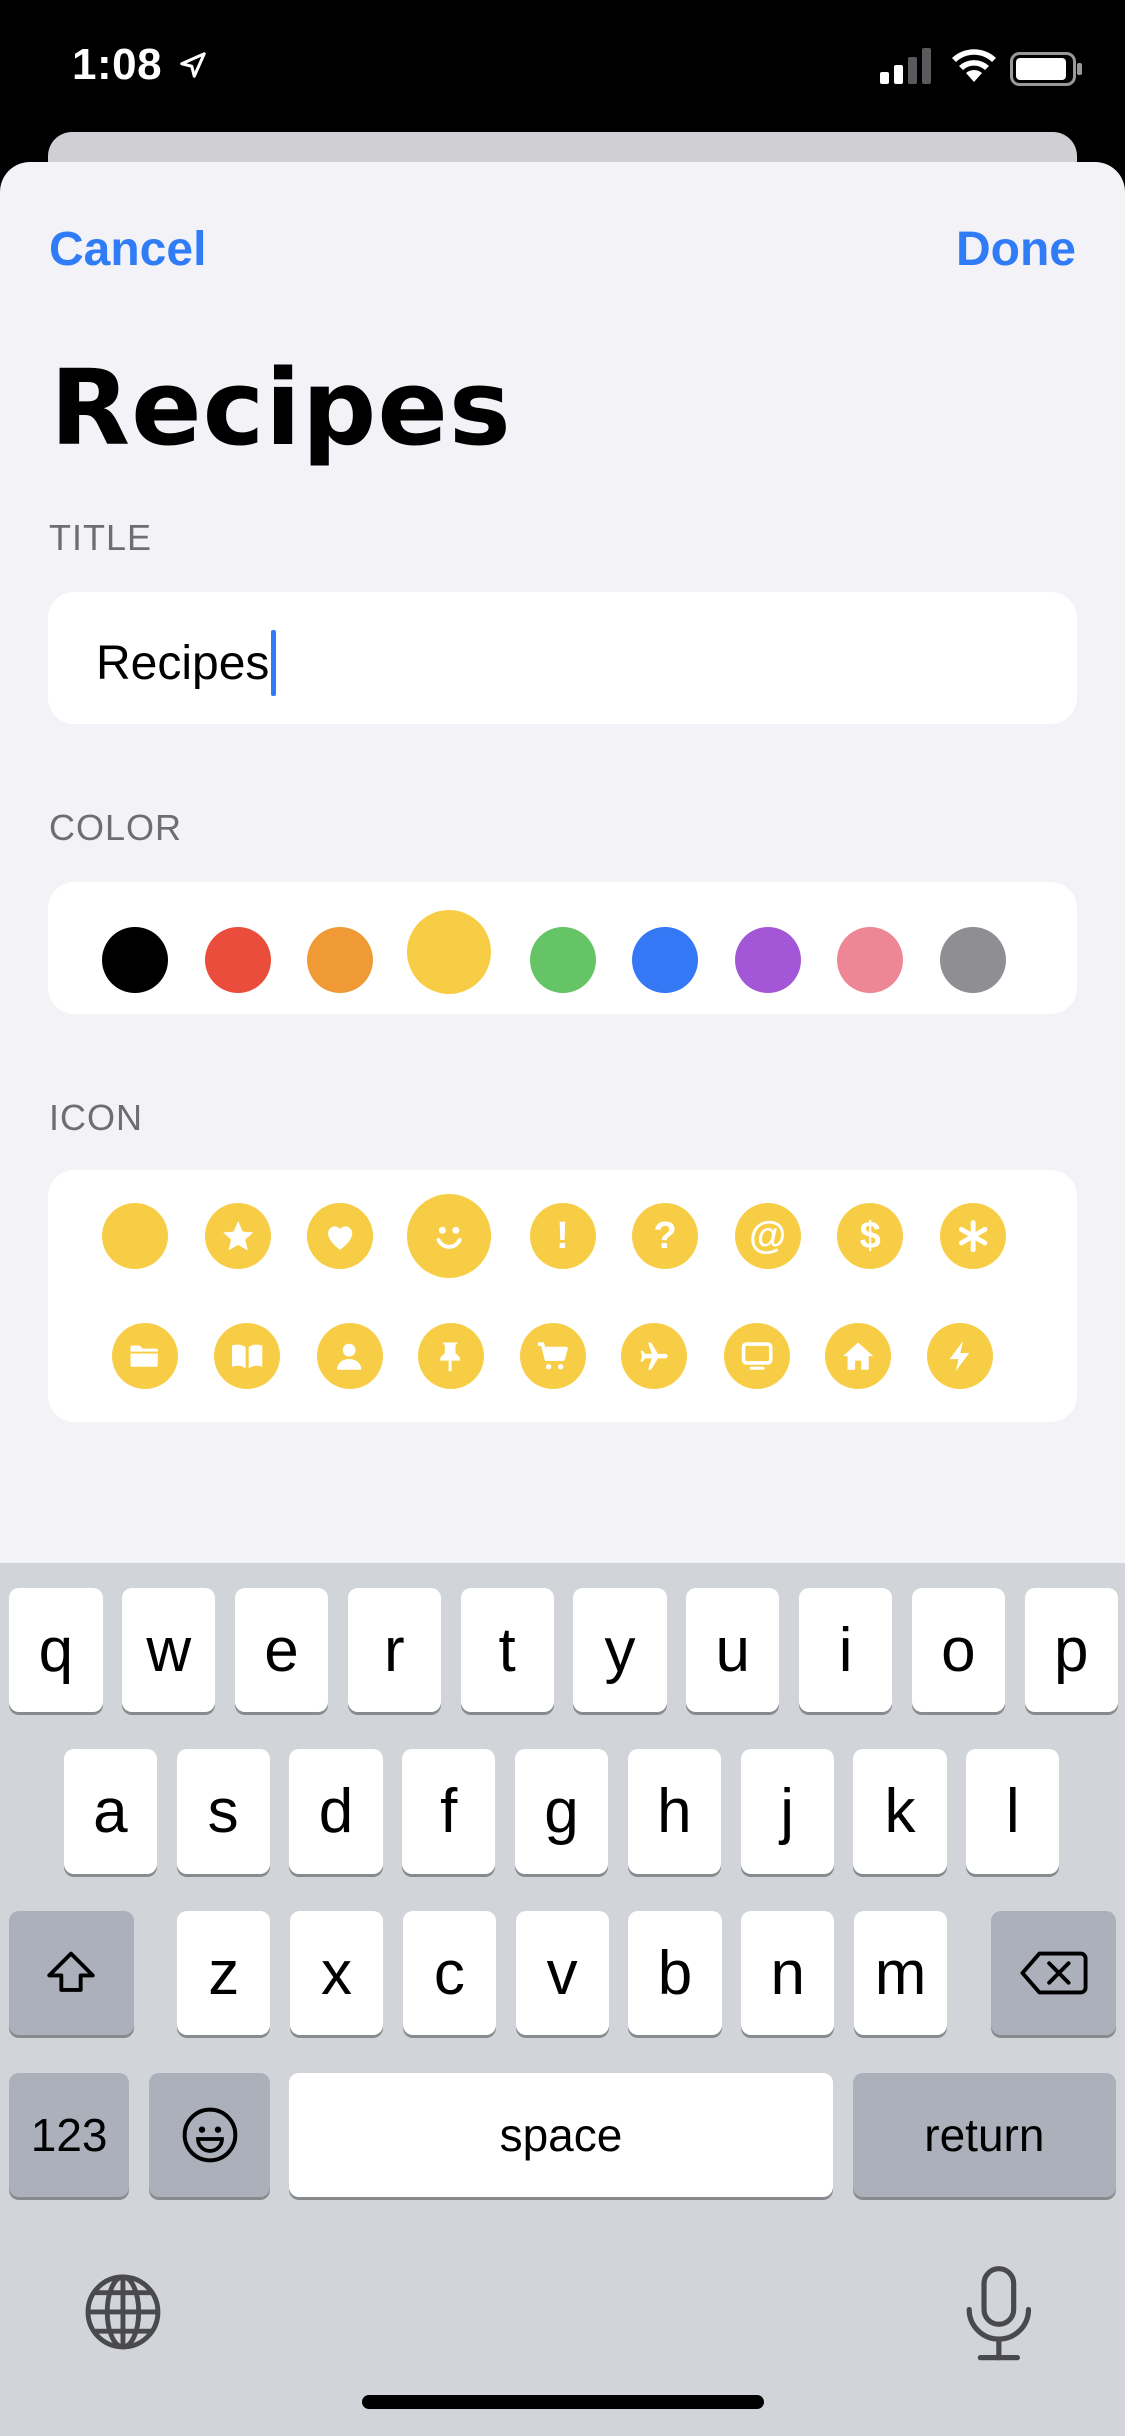  Describe the element at coordinates (281, 408) in the screenshot. I see `page-title: Recipes` at that location.